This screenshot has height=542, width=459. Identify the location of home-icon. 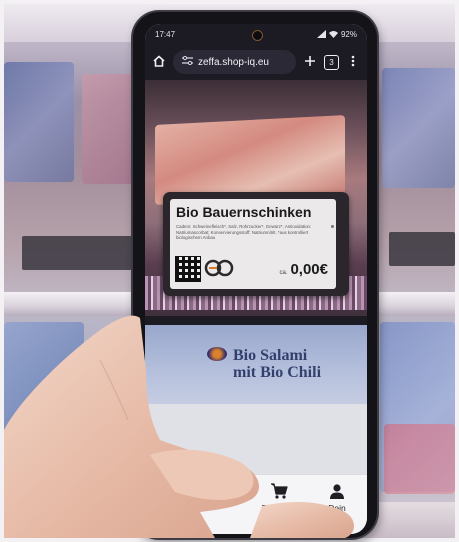
(159, 62).